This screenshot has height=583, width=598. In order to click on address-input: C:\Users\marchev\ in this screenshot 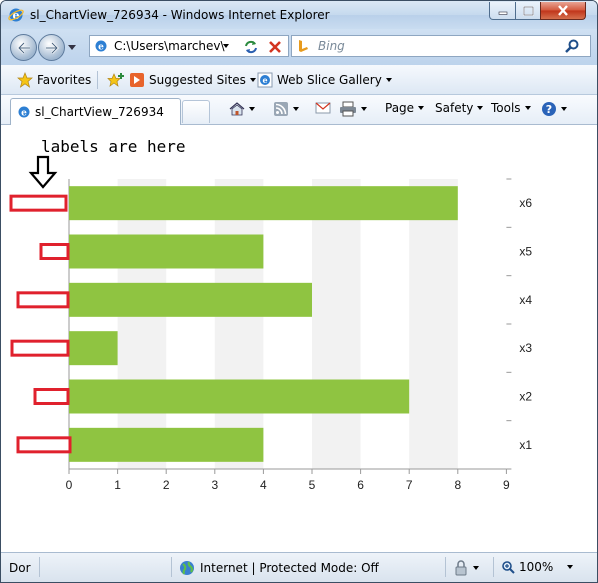, I will do `click(169, 46)`.